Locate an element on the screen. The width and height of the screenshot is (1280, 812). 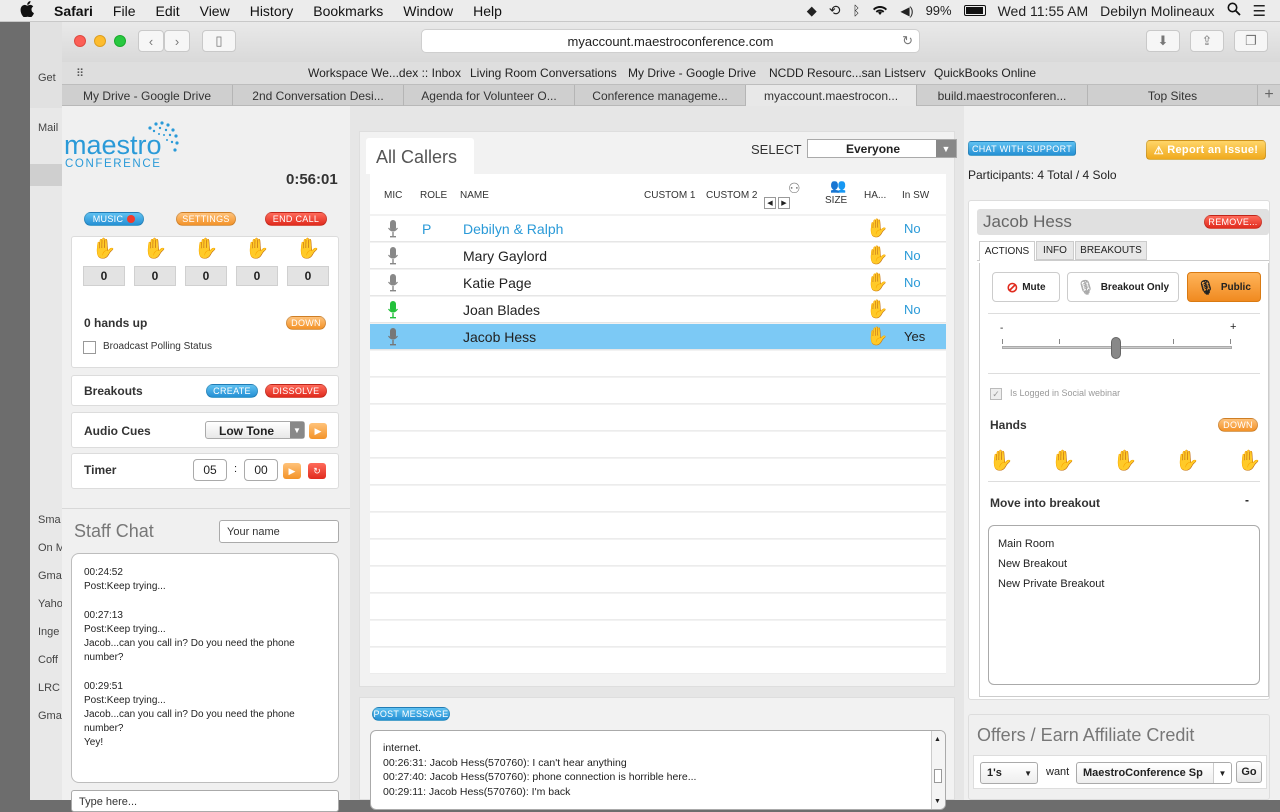
spotlight-icon is located at coordinates (1234, 10).